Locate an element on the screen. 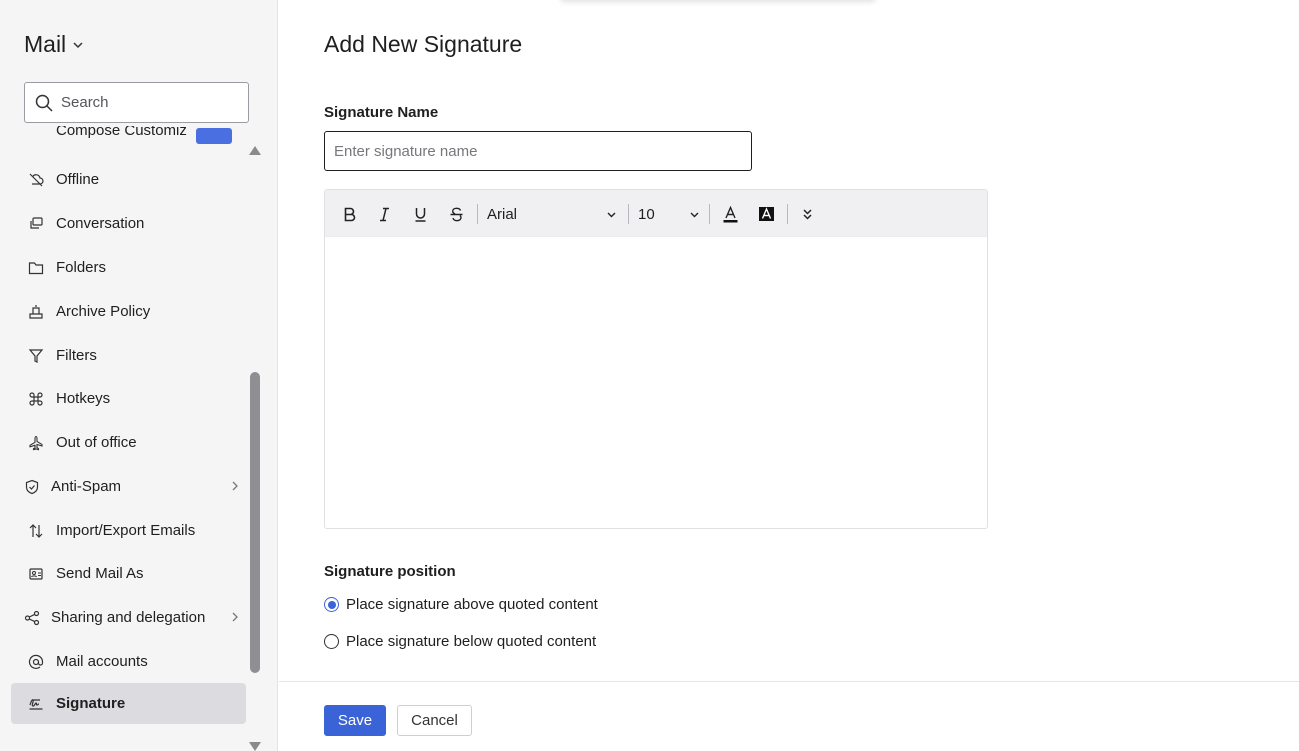 The width and height of the screenshot is (1299, 751). strikethrough-button is located at coordinates (456, 214).